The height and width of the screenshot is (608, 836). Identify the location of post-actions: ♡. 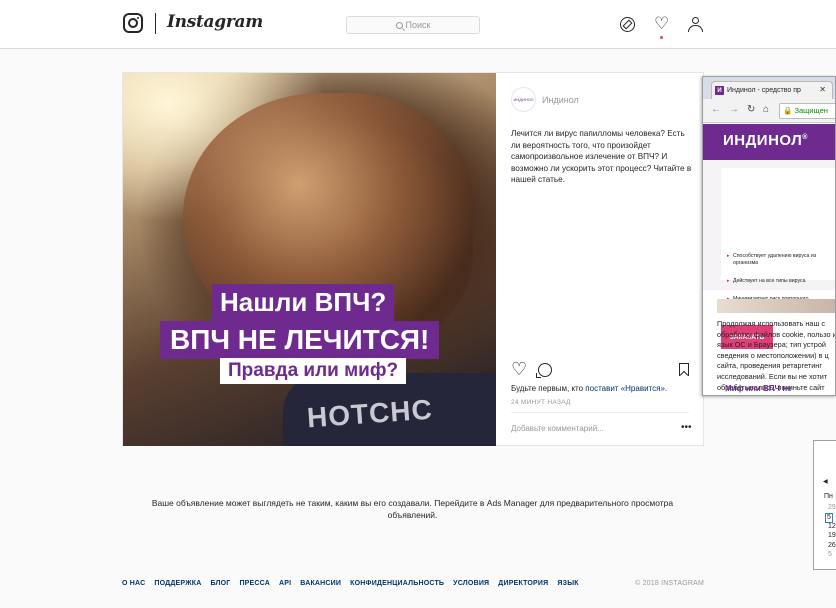
(600, 369).